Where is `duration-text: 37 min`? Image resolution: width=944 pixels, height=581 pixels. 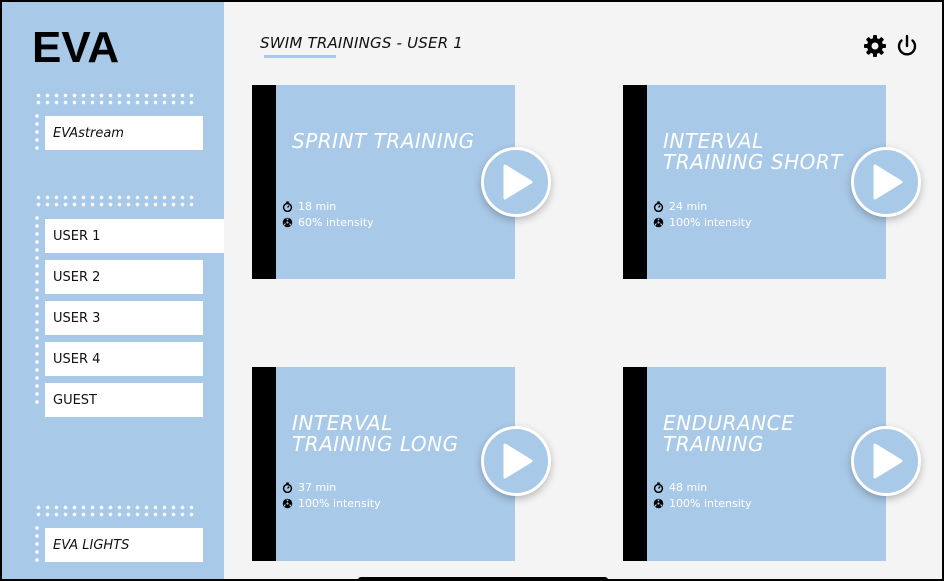
duration-text: 37 min is located at coordinates (317, 487).